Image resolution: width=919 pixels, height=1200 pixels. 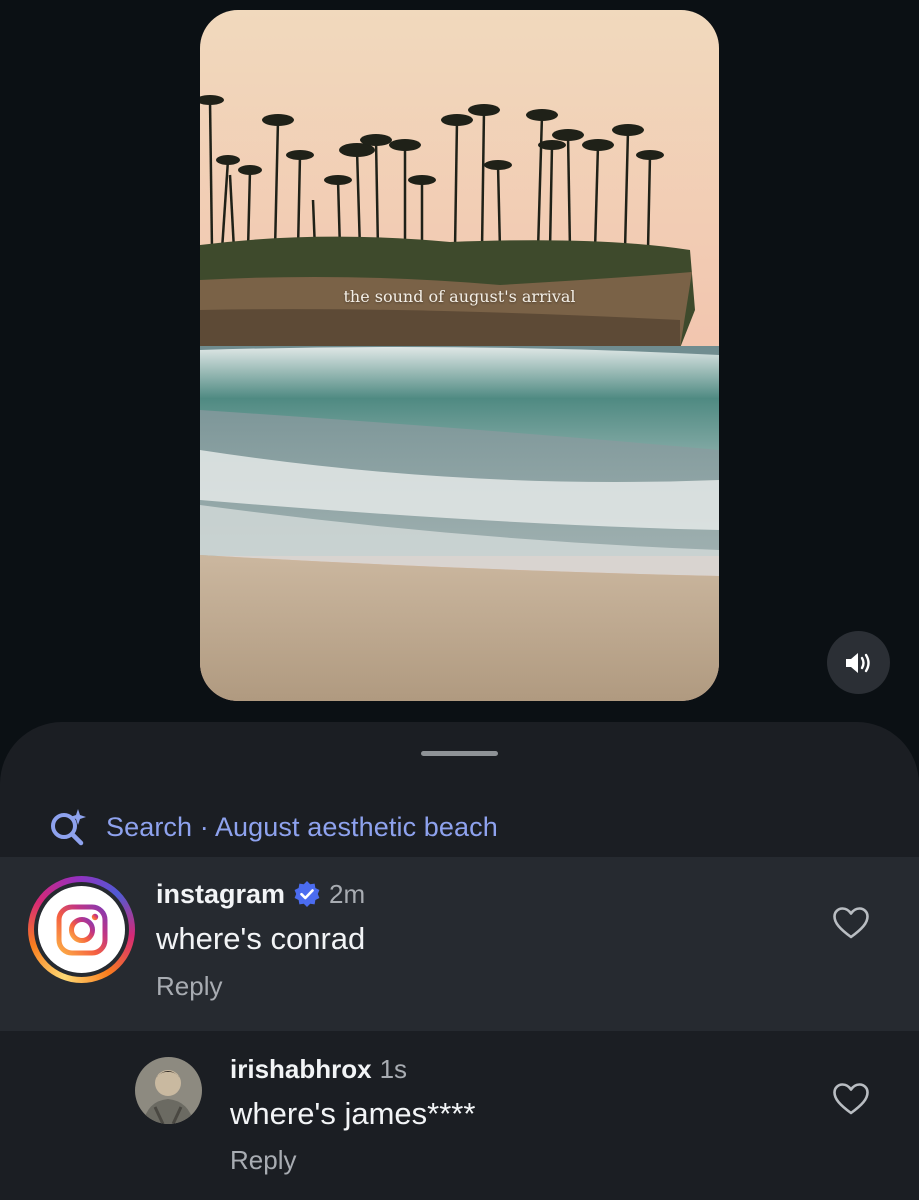 What do you see at coordinates (220, 894) in the screenshot?
I see `comment-username: instagram` at bounding box center [220, 894].